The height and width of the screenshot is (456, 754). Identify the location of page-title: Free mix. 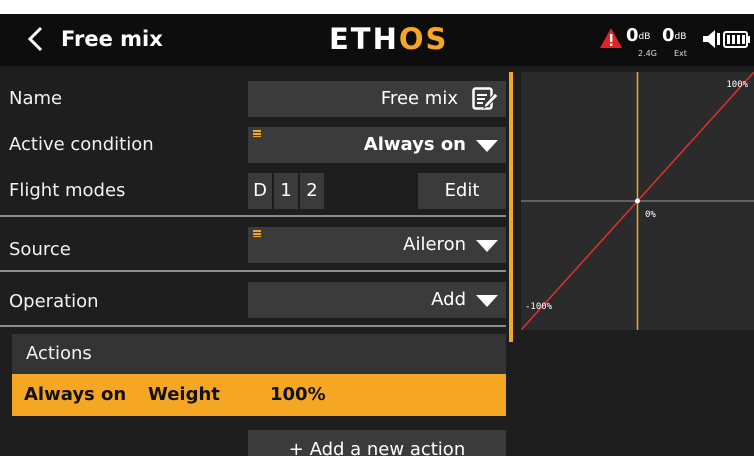
(112, 39).